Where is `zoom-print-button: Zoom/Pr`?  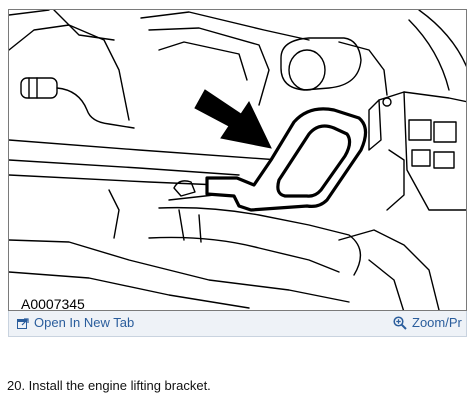 zoom-print-button: Zoom/Pr is located at coordinates (427, 322).